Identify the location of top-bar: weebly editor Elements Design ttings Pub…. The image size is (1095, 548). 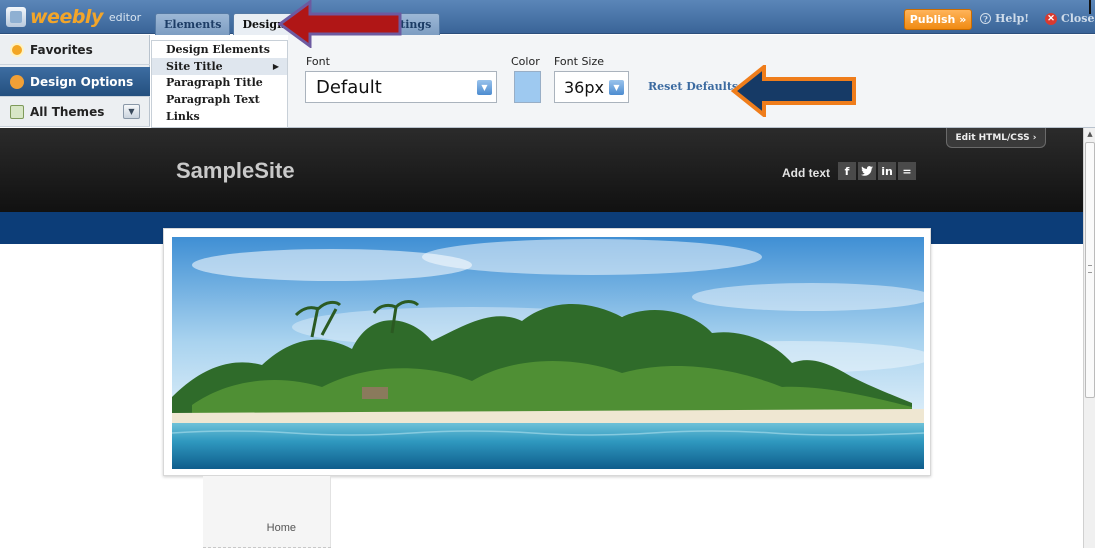
(547, 17).